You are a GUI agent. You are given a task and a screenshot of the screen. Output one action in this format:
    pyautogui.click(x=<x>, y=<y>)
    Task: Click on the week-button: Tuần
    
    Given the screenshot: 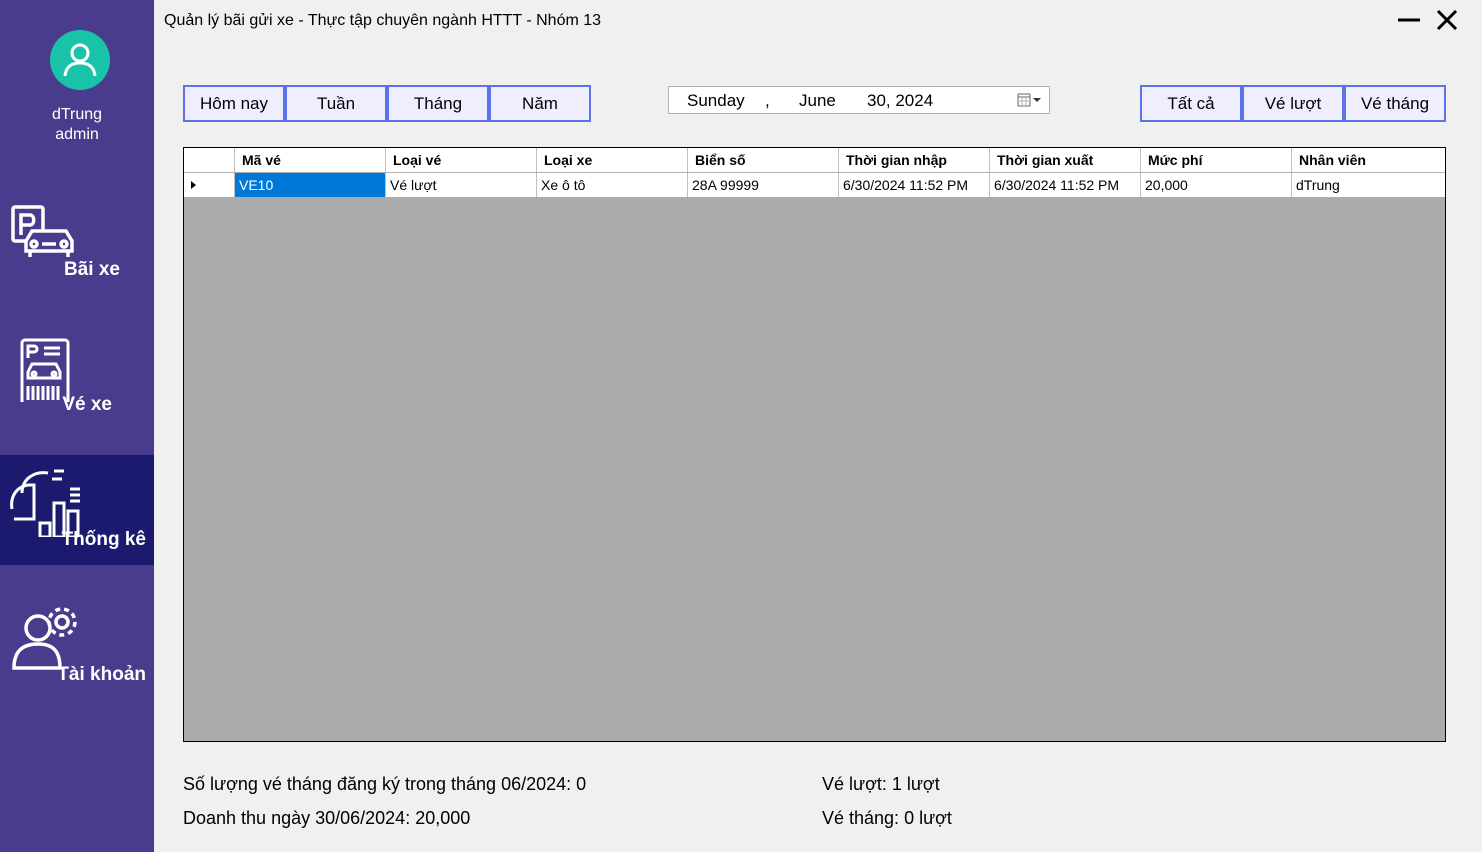 What is the action you would take?
    pyautogui.click(x=336, y=103)
    